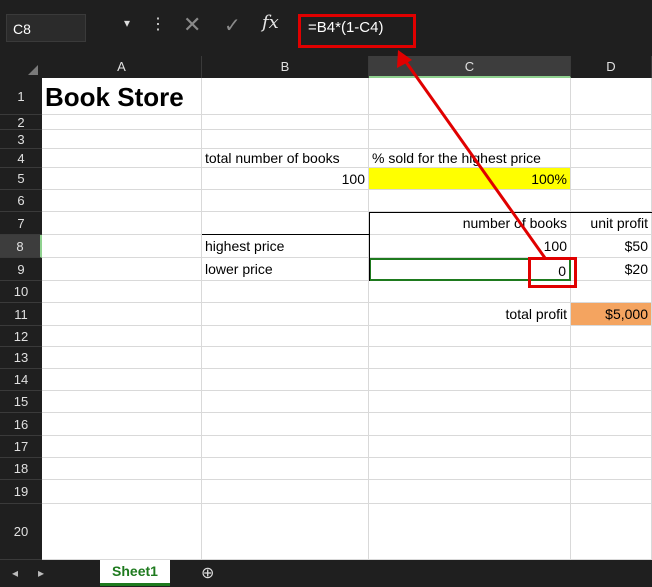  What do you see at coordinates (472, 154) in the screenshot?
I see `annotation-arrow` at bounding box center [472, 154].